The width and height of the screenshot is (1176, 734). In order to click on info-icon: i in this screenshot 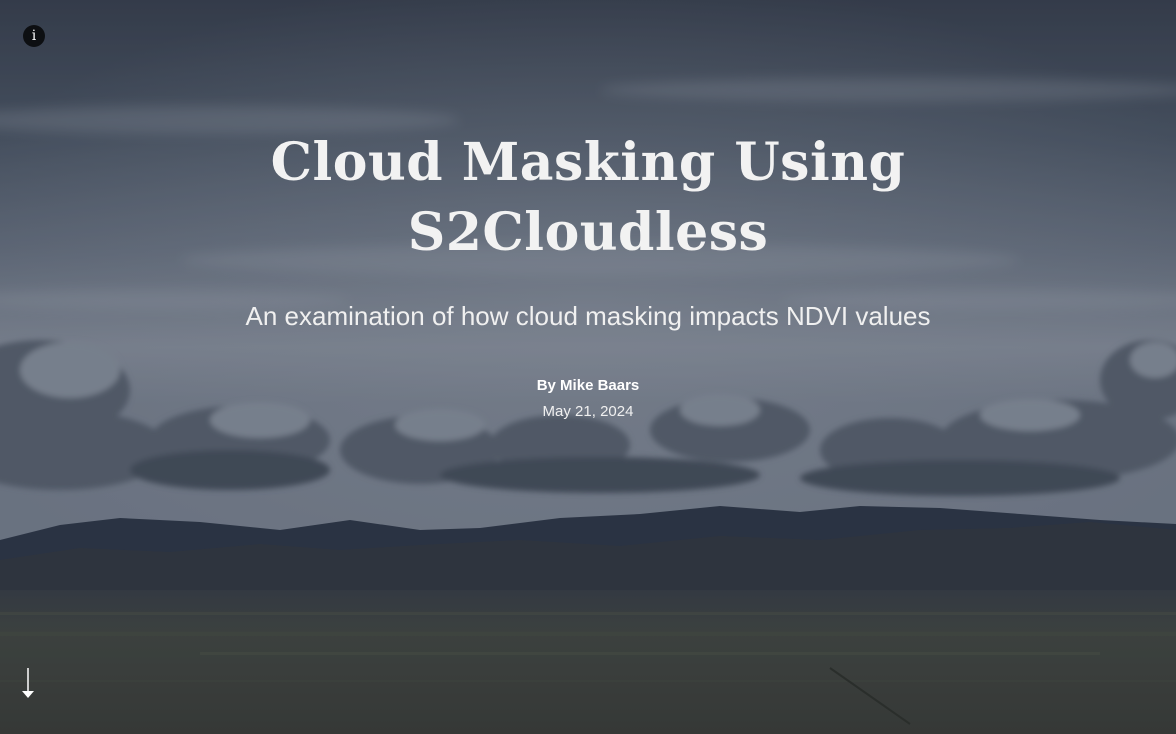, I will do `click(34, 36)`.